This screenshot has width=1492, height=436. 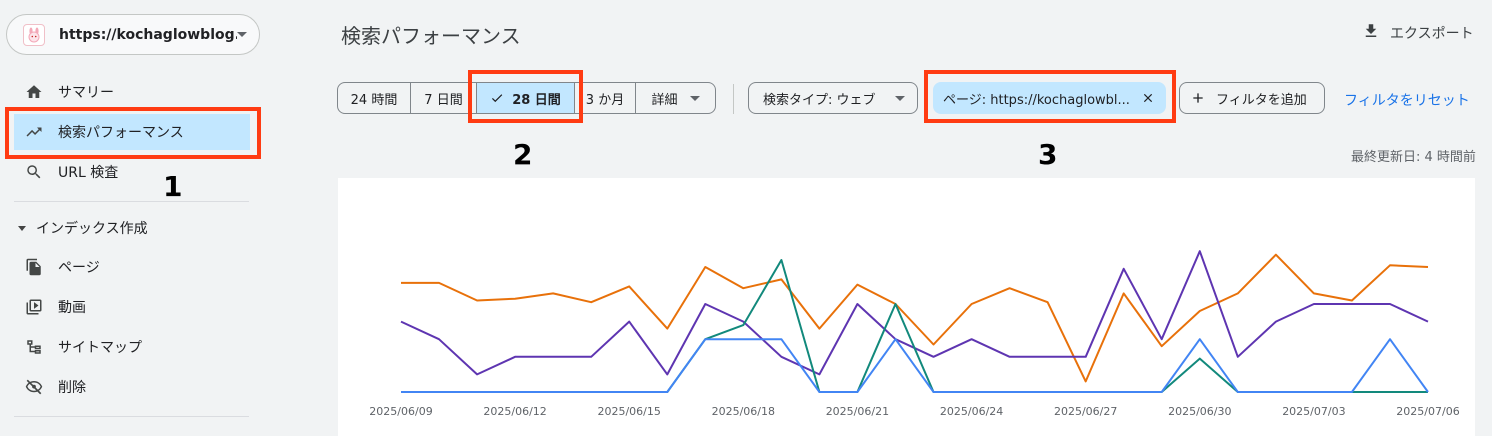 What do you see at coordinates (374, 98) in the screenshot?
I see `date-range-24h: 24 時間` at bounding box center [374, 98].